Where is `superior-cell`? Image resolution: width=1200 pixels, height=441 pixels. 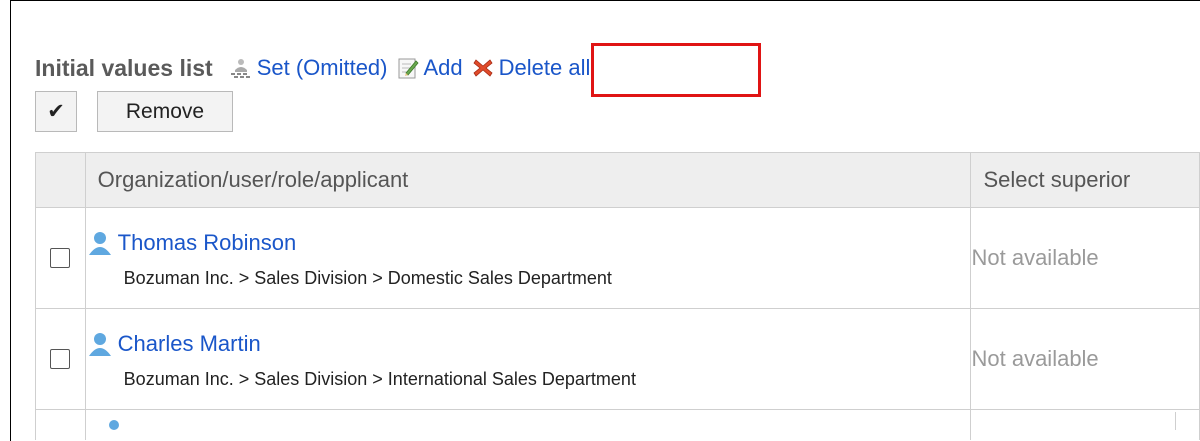
superior-cell is located at coordinates (1085, 424).